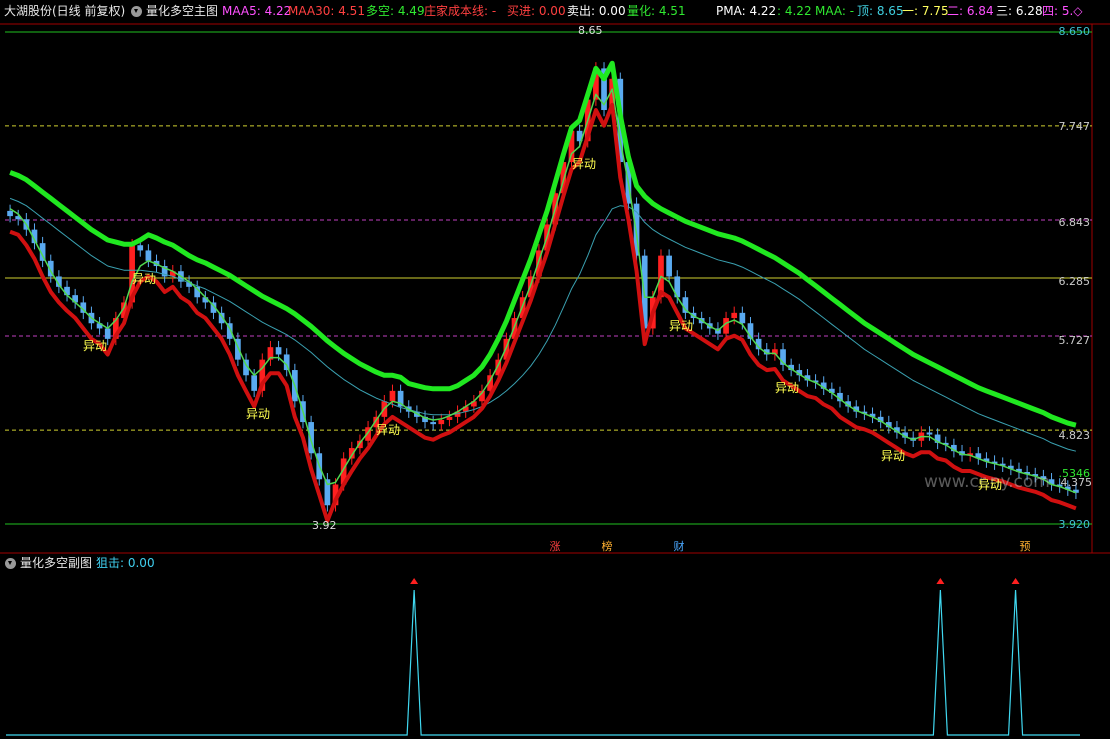 The width and height of the screenshot is (1110, 739). Describe the element at coordinates (607, 547) in the screenshot. I see `event-bang-icon: 榜` at that location.